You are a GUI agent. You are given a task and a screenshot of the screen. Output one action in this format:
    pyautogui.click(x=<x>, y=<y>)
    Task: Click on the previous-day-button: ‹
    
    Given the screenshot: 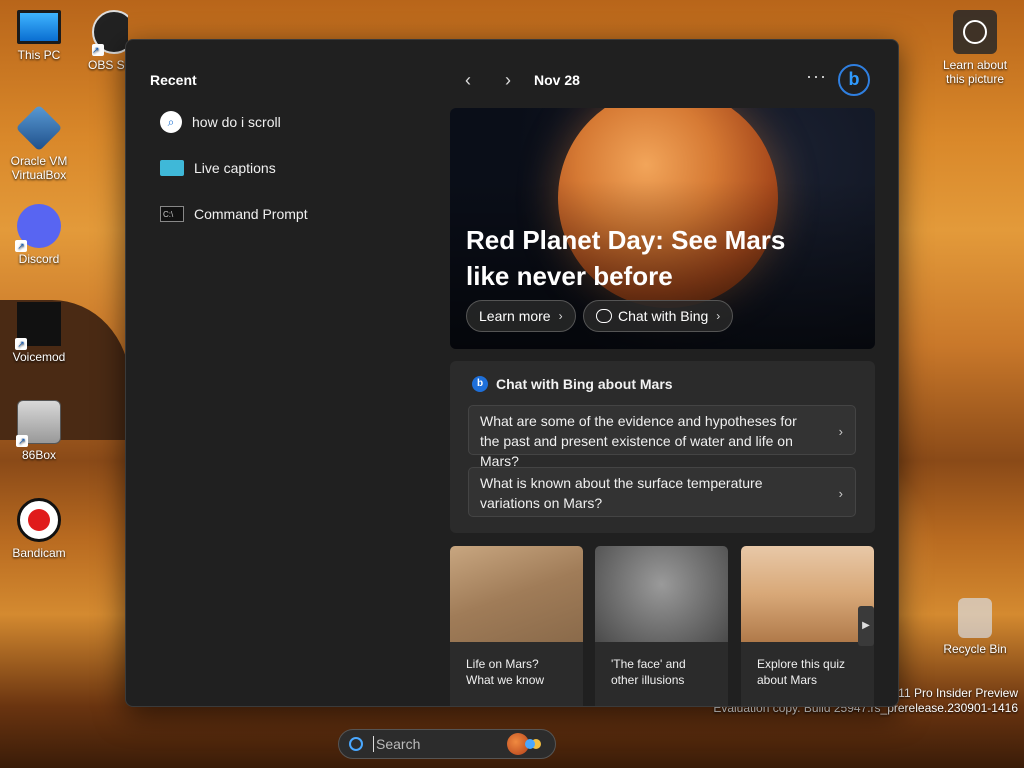 What is the action you would take?
    pyautogui.click(x=468, y=80)
    